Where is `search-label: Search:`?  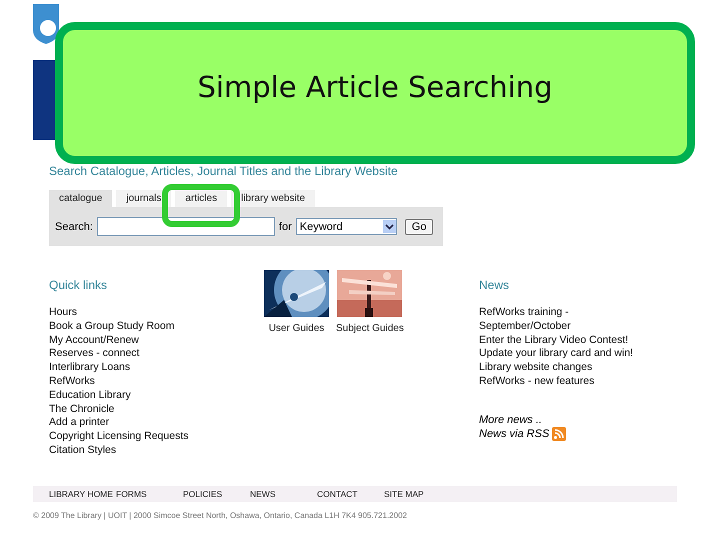
search-label: Search: is located at coordinates (74, 226).